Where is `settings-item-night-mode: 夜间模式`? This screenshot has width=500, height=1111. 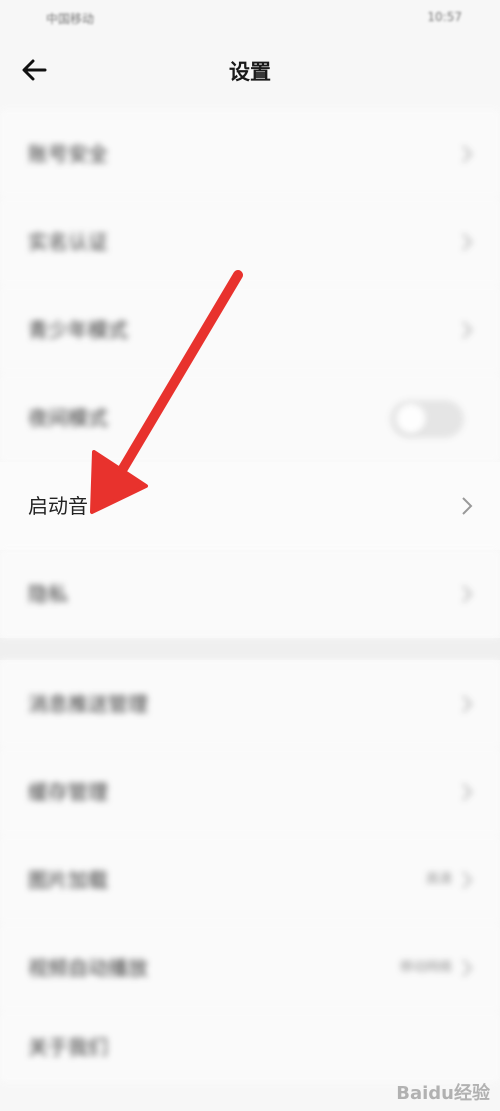 settings-item-night-mode: 夜间模式 is located at coordinates (250, 418).